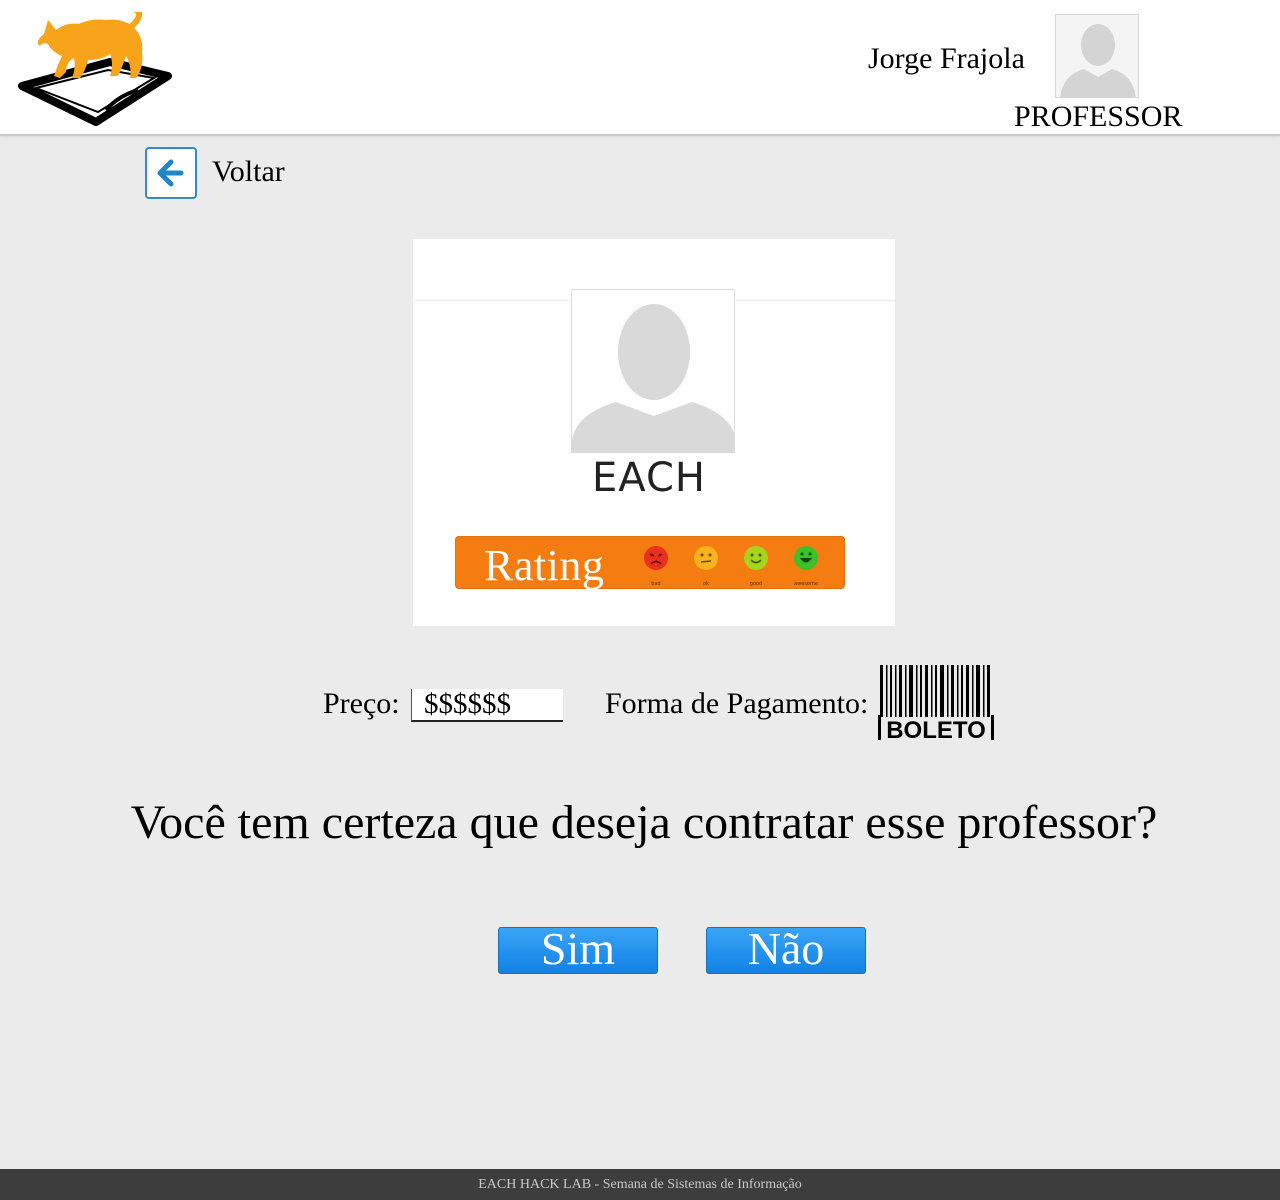  Describe the element at coordinates (936, 702) in the screenshot. I see `boleto-barcode-icon: BOLETO` at that location.